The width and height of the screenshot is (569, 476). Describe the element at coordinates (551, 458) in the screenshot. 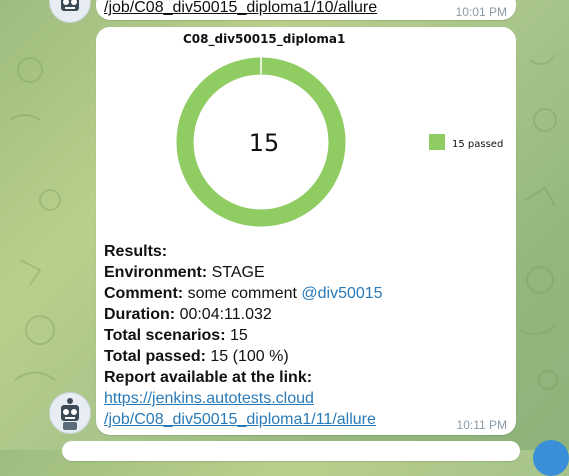

I see `scroll-down-button` at that location.